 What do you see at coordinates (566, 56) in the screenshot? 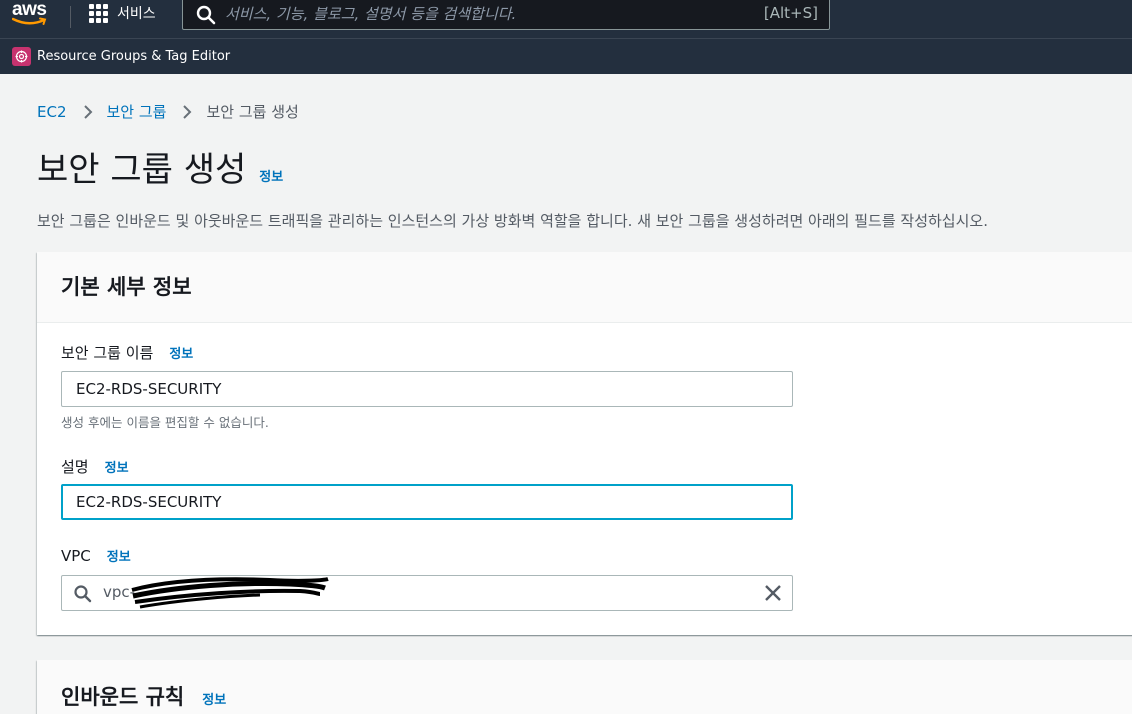
I see `favorites-bar: Resource Groups & Tag Editor` at bounding box center [566, 56].